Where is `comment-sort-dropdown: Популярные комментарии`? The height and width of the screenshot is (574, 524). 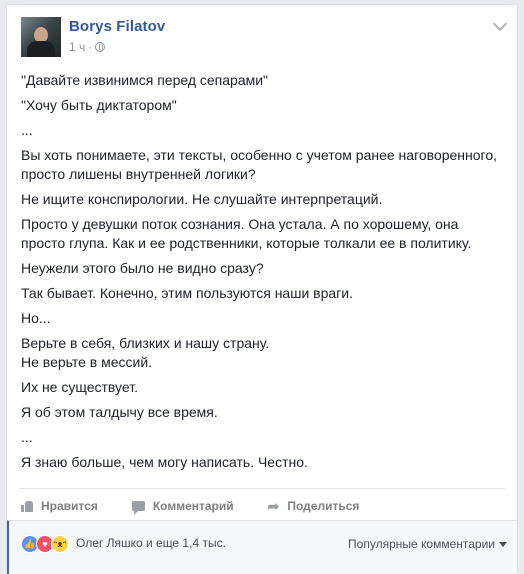
comment-sort-dropdown: Популярные комментарии is located at coordinates (427, 544).